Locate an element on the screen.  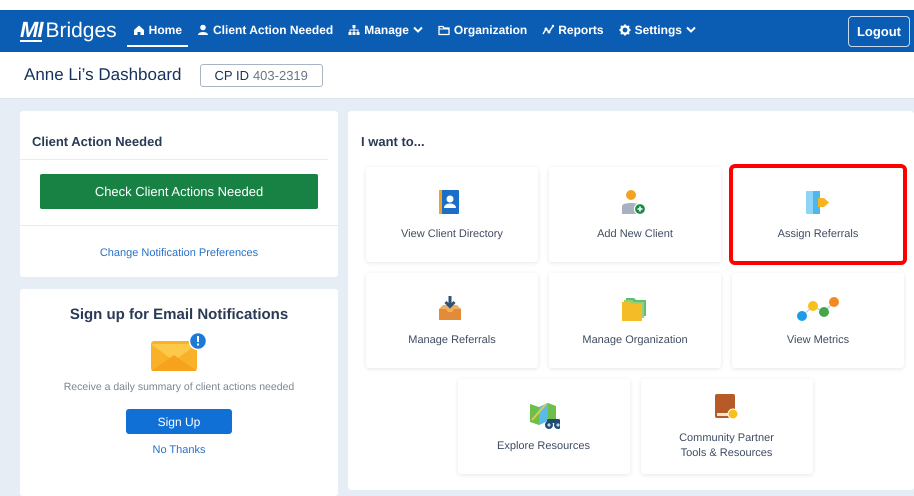
no-thanks-link: No Thanks is located at coordinates (179, 450).